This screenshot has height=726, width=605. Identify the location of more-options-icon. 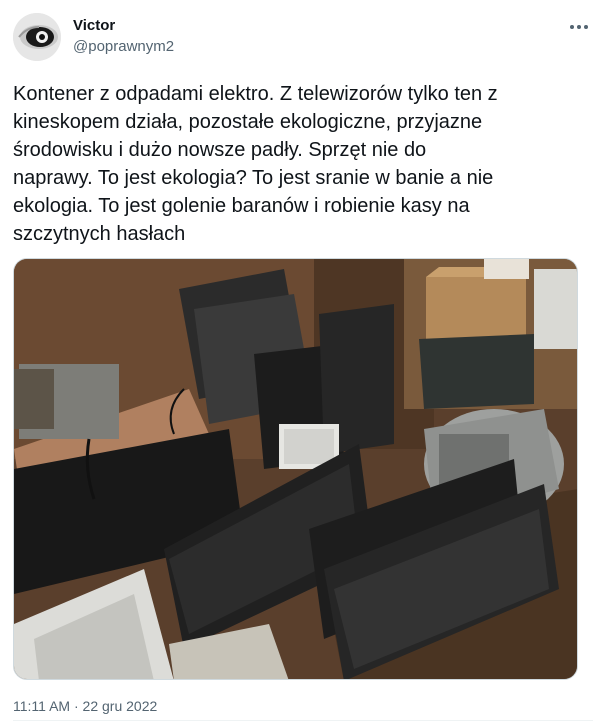
(579, 27).